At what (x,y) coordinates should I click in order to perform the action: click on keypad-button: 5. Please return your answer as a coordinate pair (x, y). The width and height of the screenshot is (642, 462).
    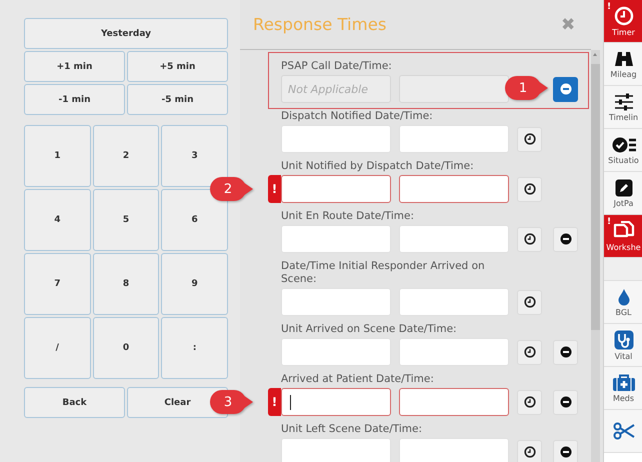
    Looking at the image, I should click on (126, 220).